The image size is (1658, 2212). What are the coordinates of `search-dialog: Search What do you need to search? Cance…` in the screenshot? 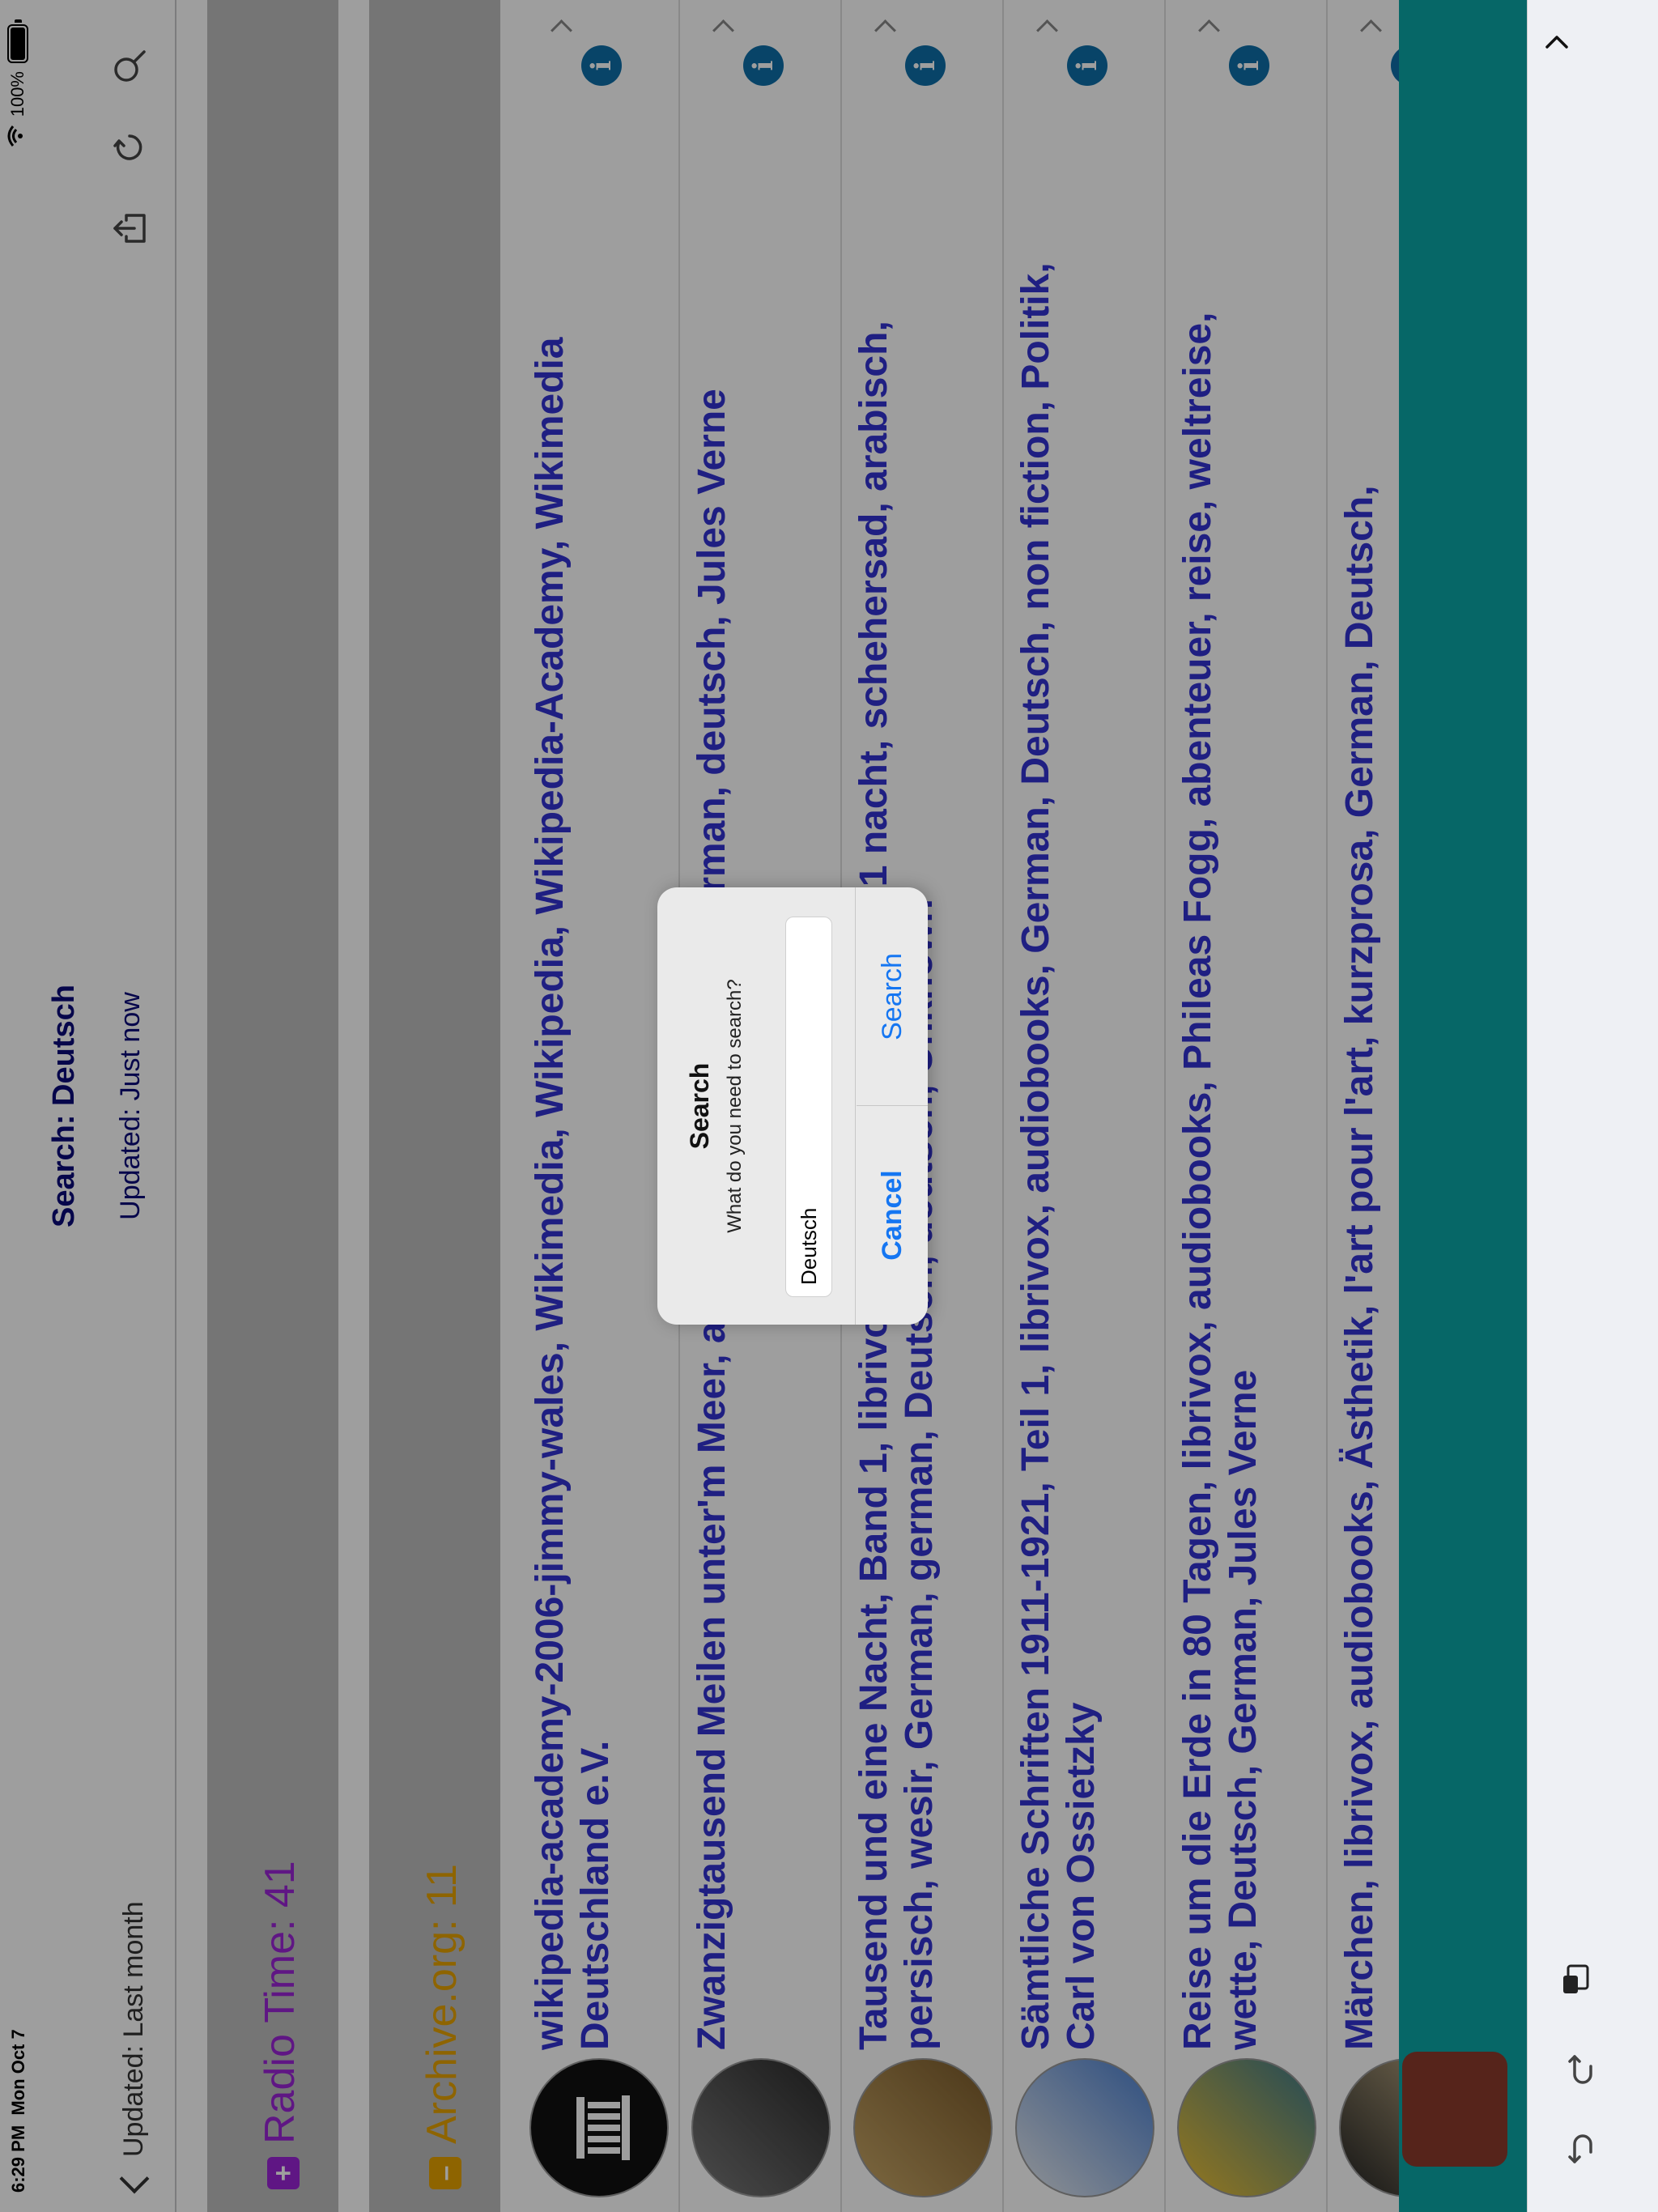 It's located at (792, 1106).